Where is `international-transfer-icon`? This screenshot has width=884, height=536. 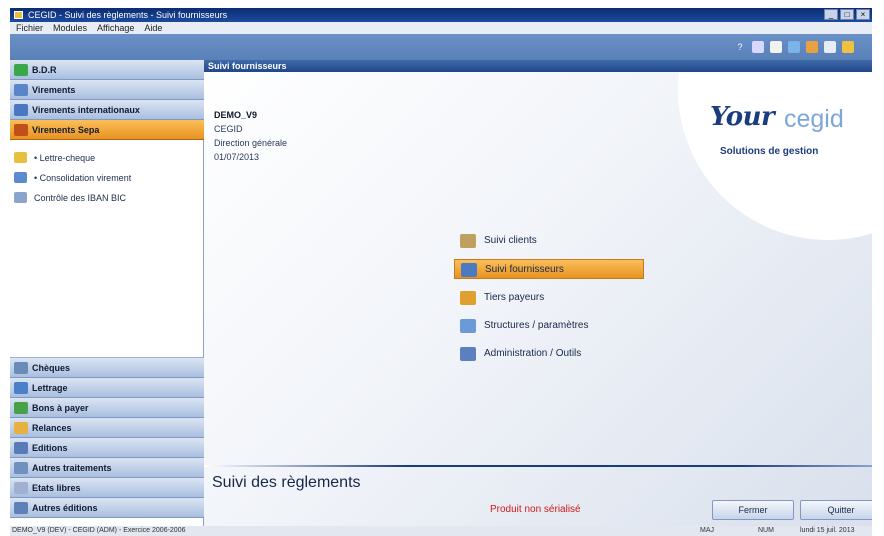 international-transfer-icon is located at coordinates (21, 110).